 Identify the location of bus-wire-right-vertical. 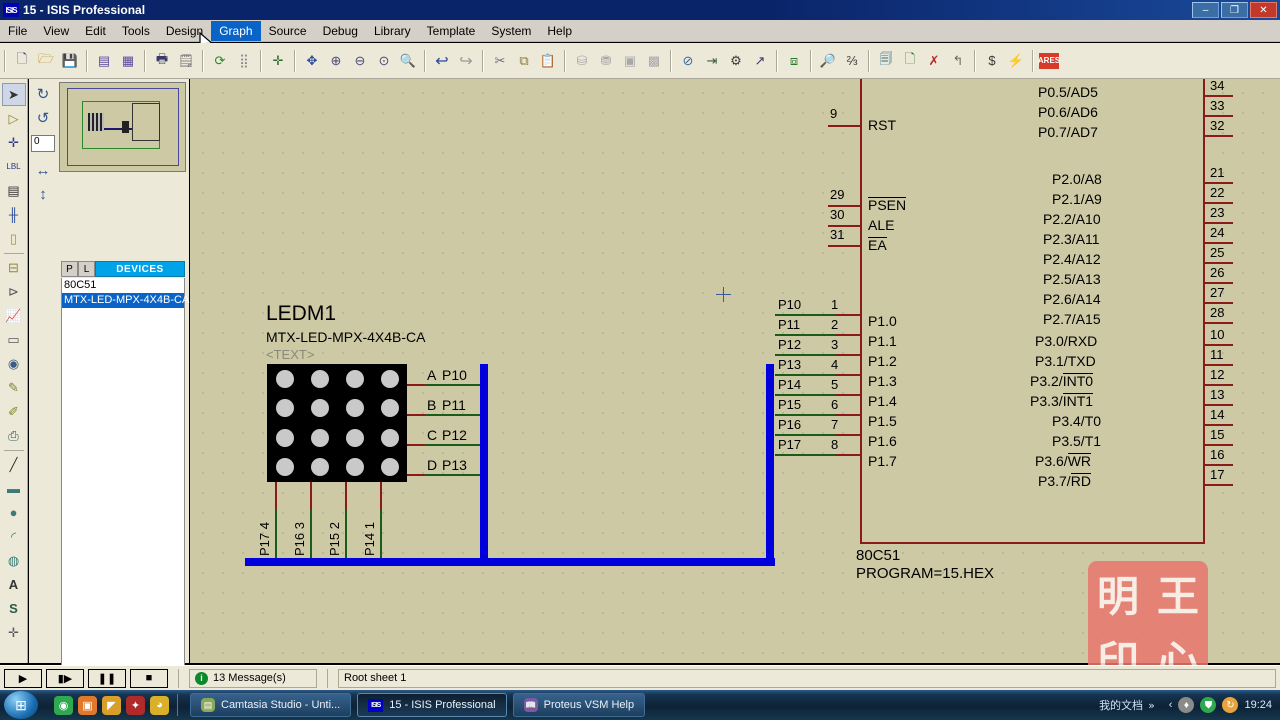
(770, 464).